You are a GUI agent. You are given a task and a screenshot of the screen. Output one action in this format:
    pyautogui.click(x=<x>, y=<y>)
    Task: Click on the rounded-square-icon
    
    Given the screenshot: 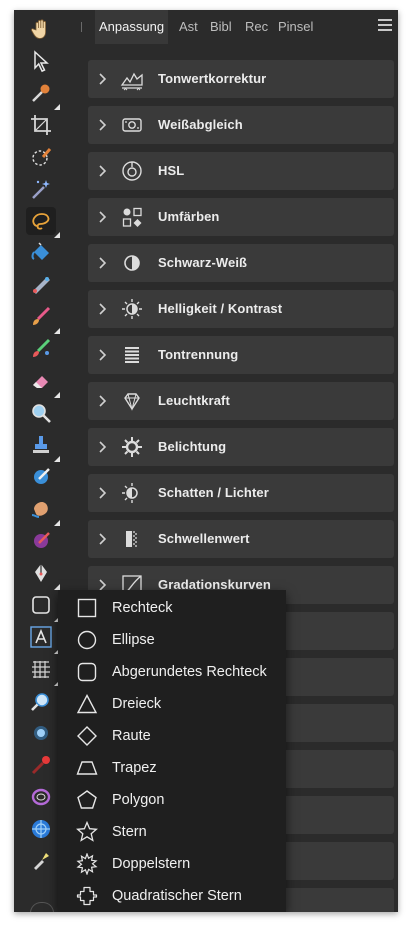 What is the action you would take?
    pyautogui.click(x=41, y=605)
    